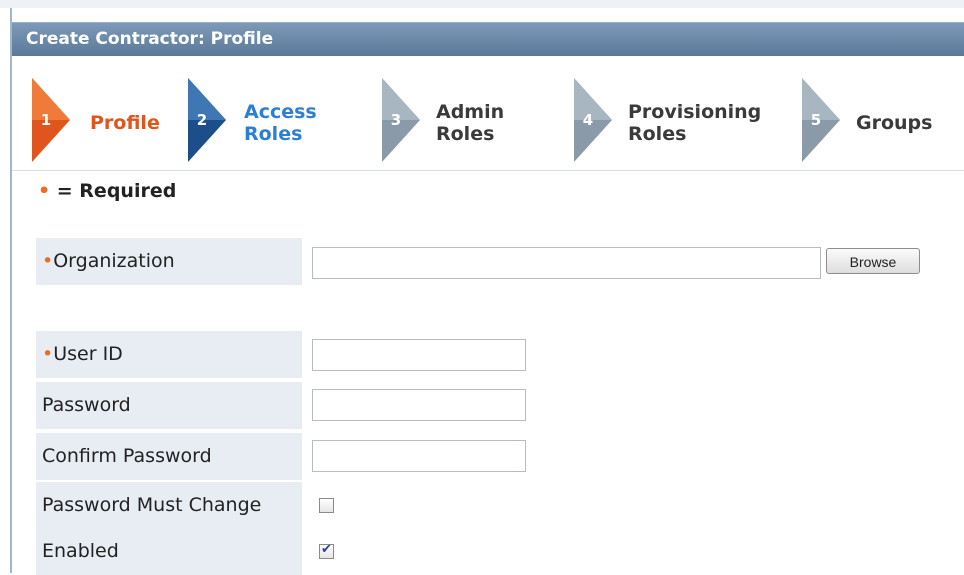  Describe the element at coordinates (396, 120) in the screenshot. I see `step-3-number: 3` at that location.